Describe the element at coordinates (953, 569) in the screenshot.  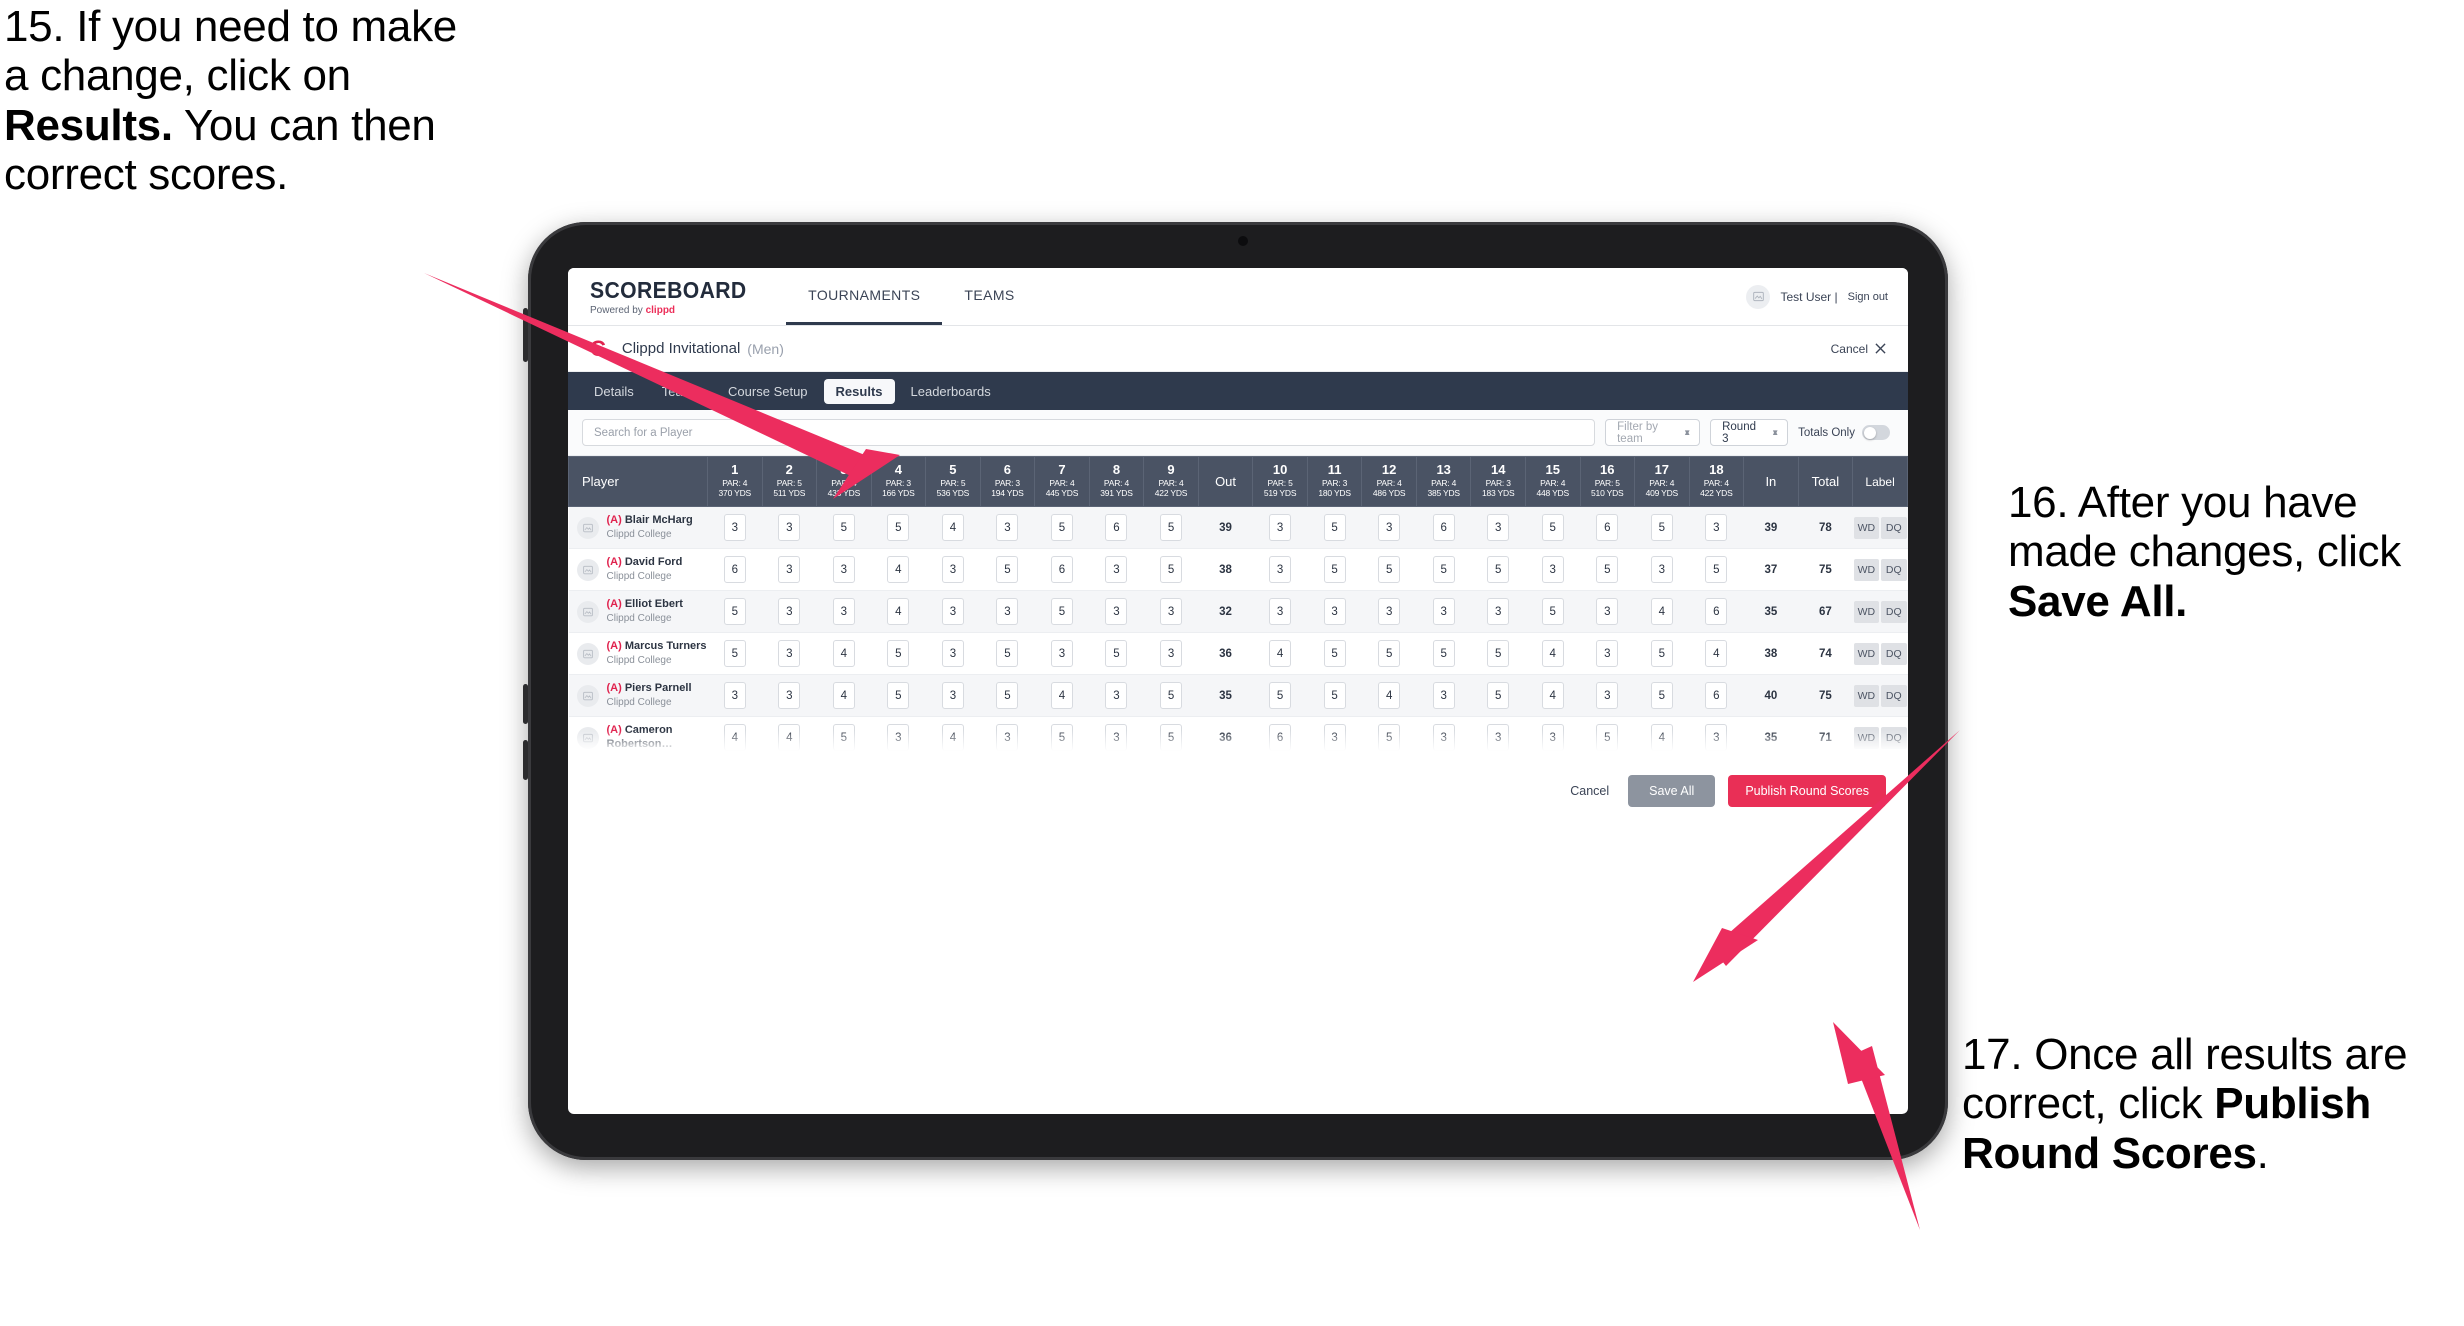
I see `score-cell-hole-5: 3` at that location.